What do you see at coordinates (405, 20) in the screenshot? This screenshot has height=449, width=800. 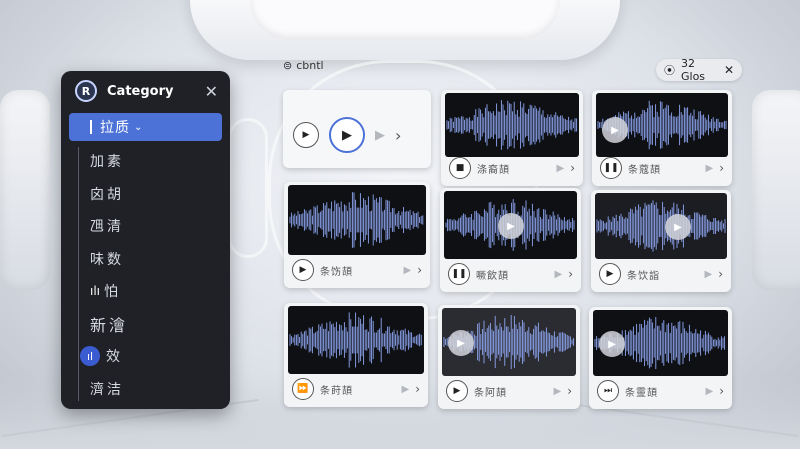 I see `ceiling-light-inner` at bounding box center [405, 20].